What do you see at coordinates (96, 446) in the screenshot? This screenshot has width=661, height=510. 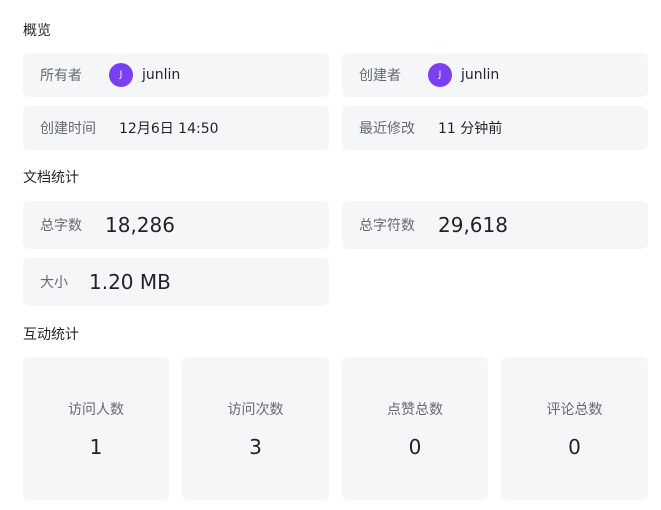 I see `visitors-value: 1` at bounding box center [96, 446].